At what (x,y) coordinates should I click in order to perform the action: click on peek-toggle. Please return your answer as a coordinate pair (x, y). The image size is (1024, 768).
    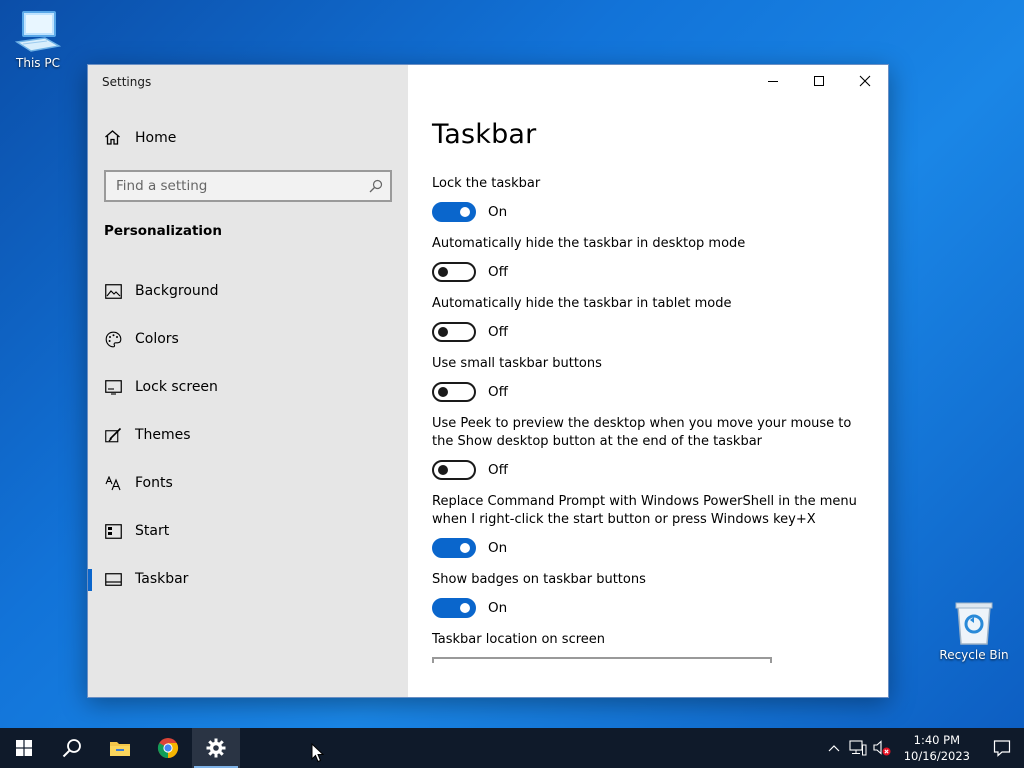
    Looking at the image, I should click on (454, 470).